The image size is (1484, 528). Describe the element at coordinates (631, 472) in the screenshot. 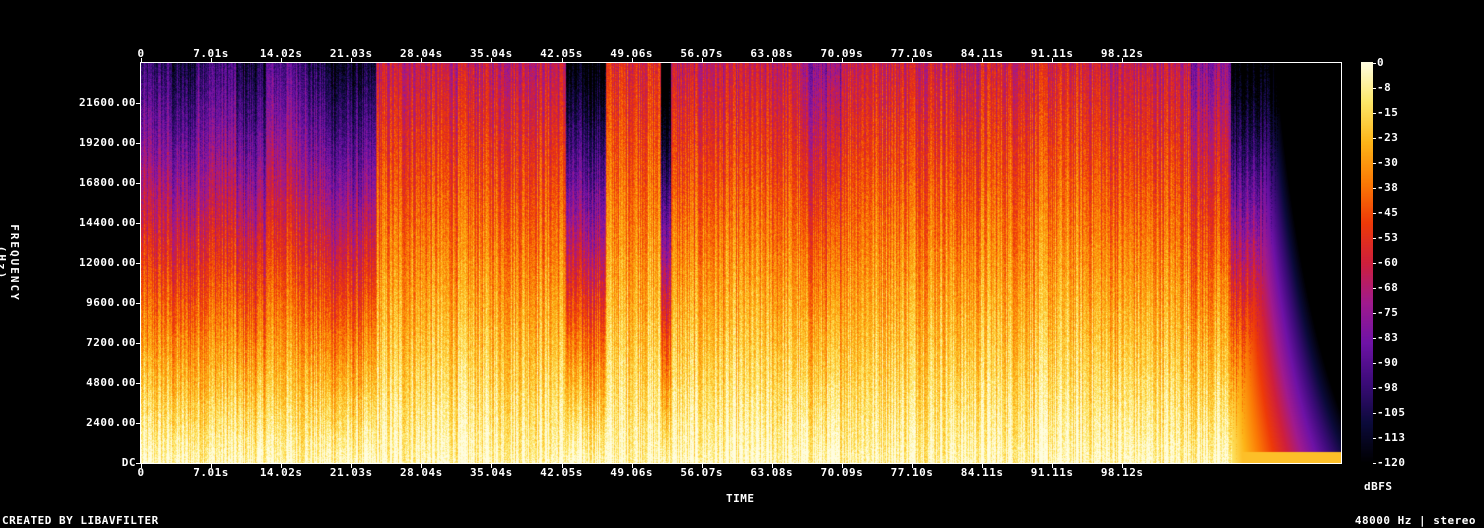

I see `x-tick-label-bottom: 49.06s` at that location.